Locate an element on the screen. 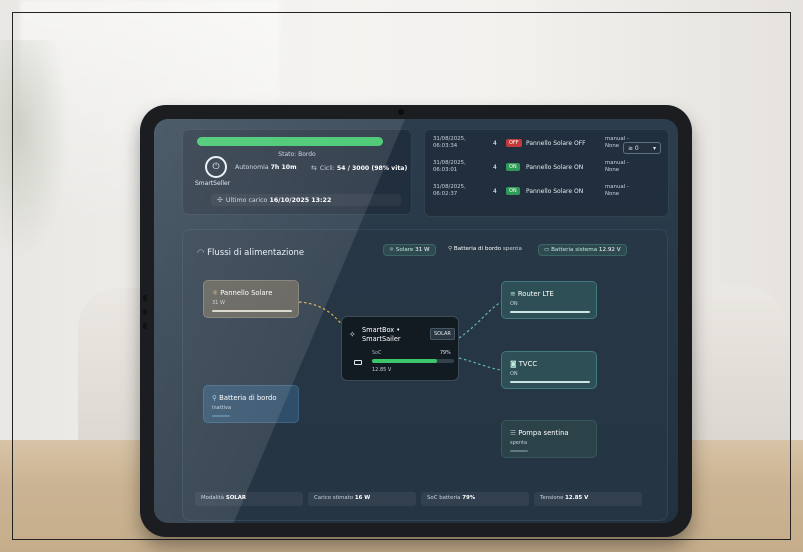 Image resolution: width=803 pixels, height=552 pixels. solar-node-sub: 31 W is located at coordinates (218, 303).